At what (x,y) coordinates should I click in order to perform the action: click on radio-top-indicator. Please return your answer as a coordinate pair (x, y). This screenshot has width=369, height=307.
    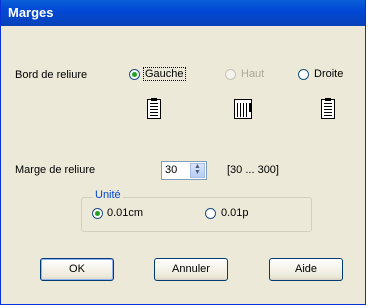
    Looking at the image, I should click on (230, 74).